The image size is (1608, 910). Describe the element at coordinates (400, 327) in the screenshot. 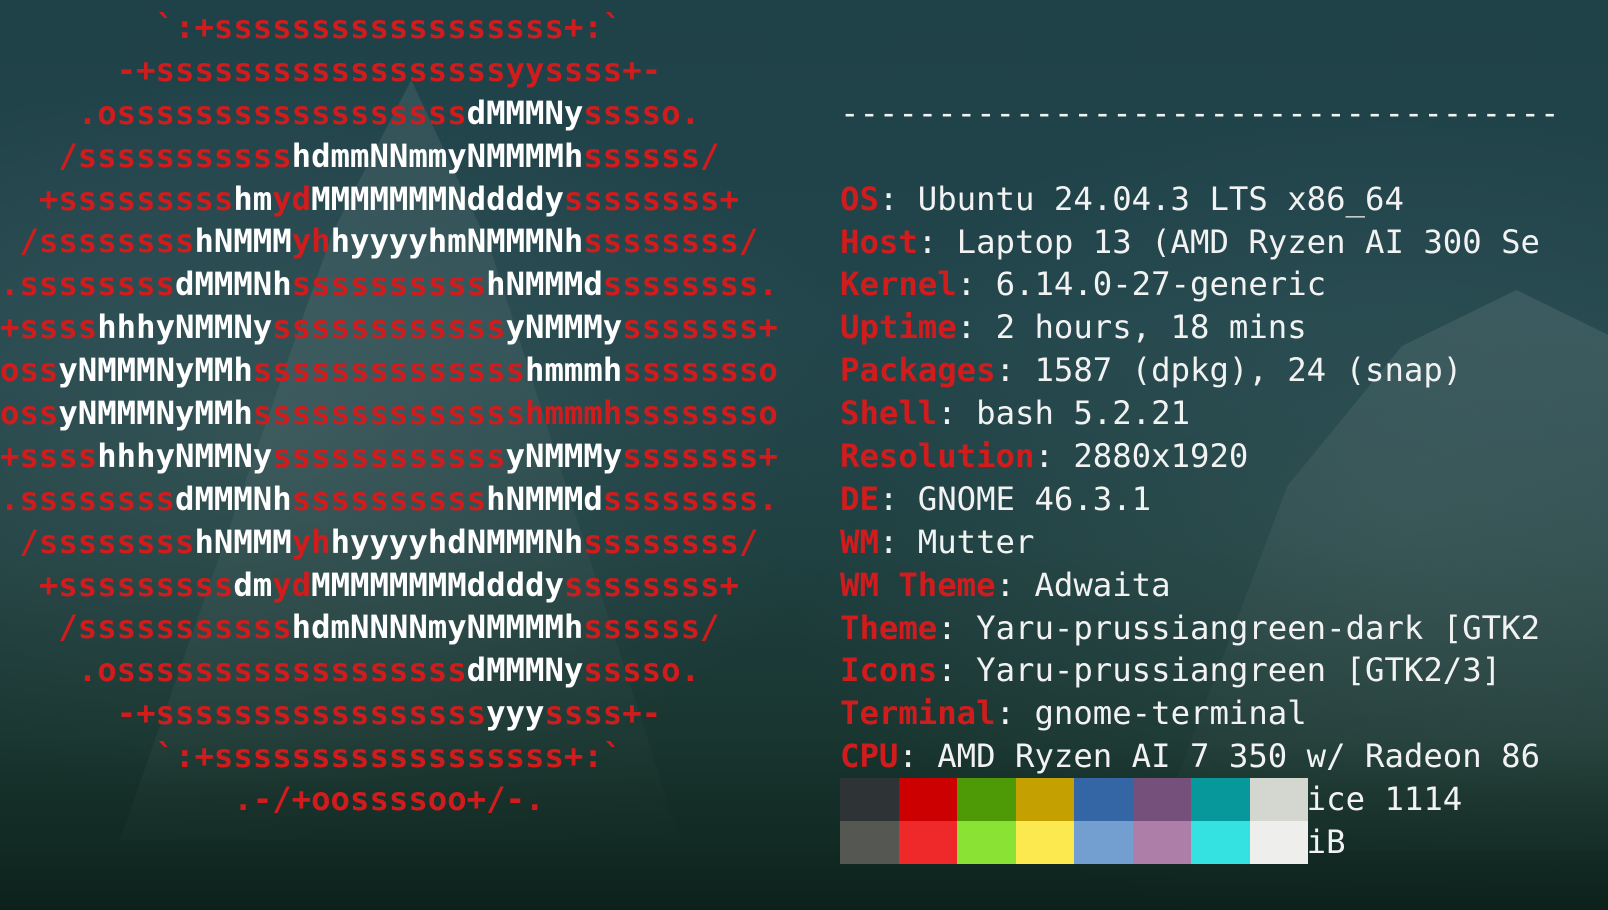

I see `logo-line: +sssshhhyNMMNyssssssssssssyNMMMysssssss+` at that location.